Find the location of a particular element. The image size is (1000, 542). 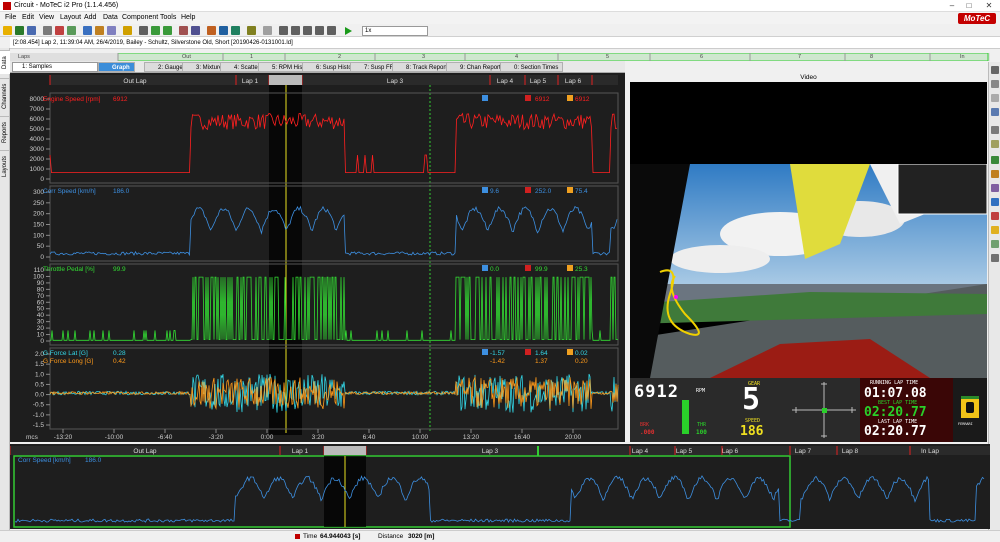

tool-cursor-icon is located at coordinates (995, 112).